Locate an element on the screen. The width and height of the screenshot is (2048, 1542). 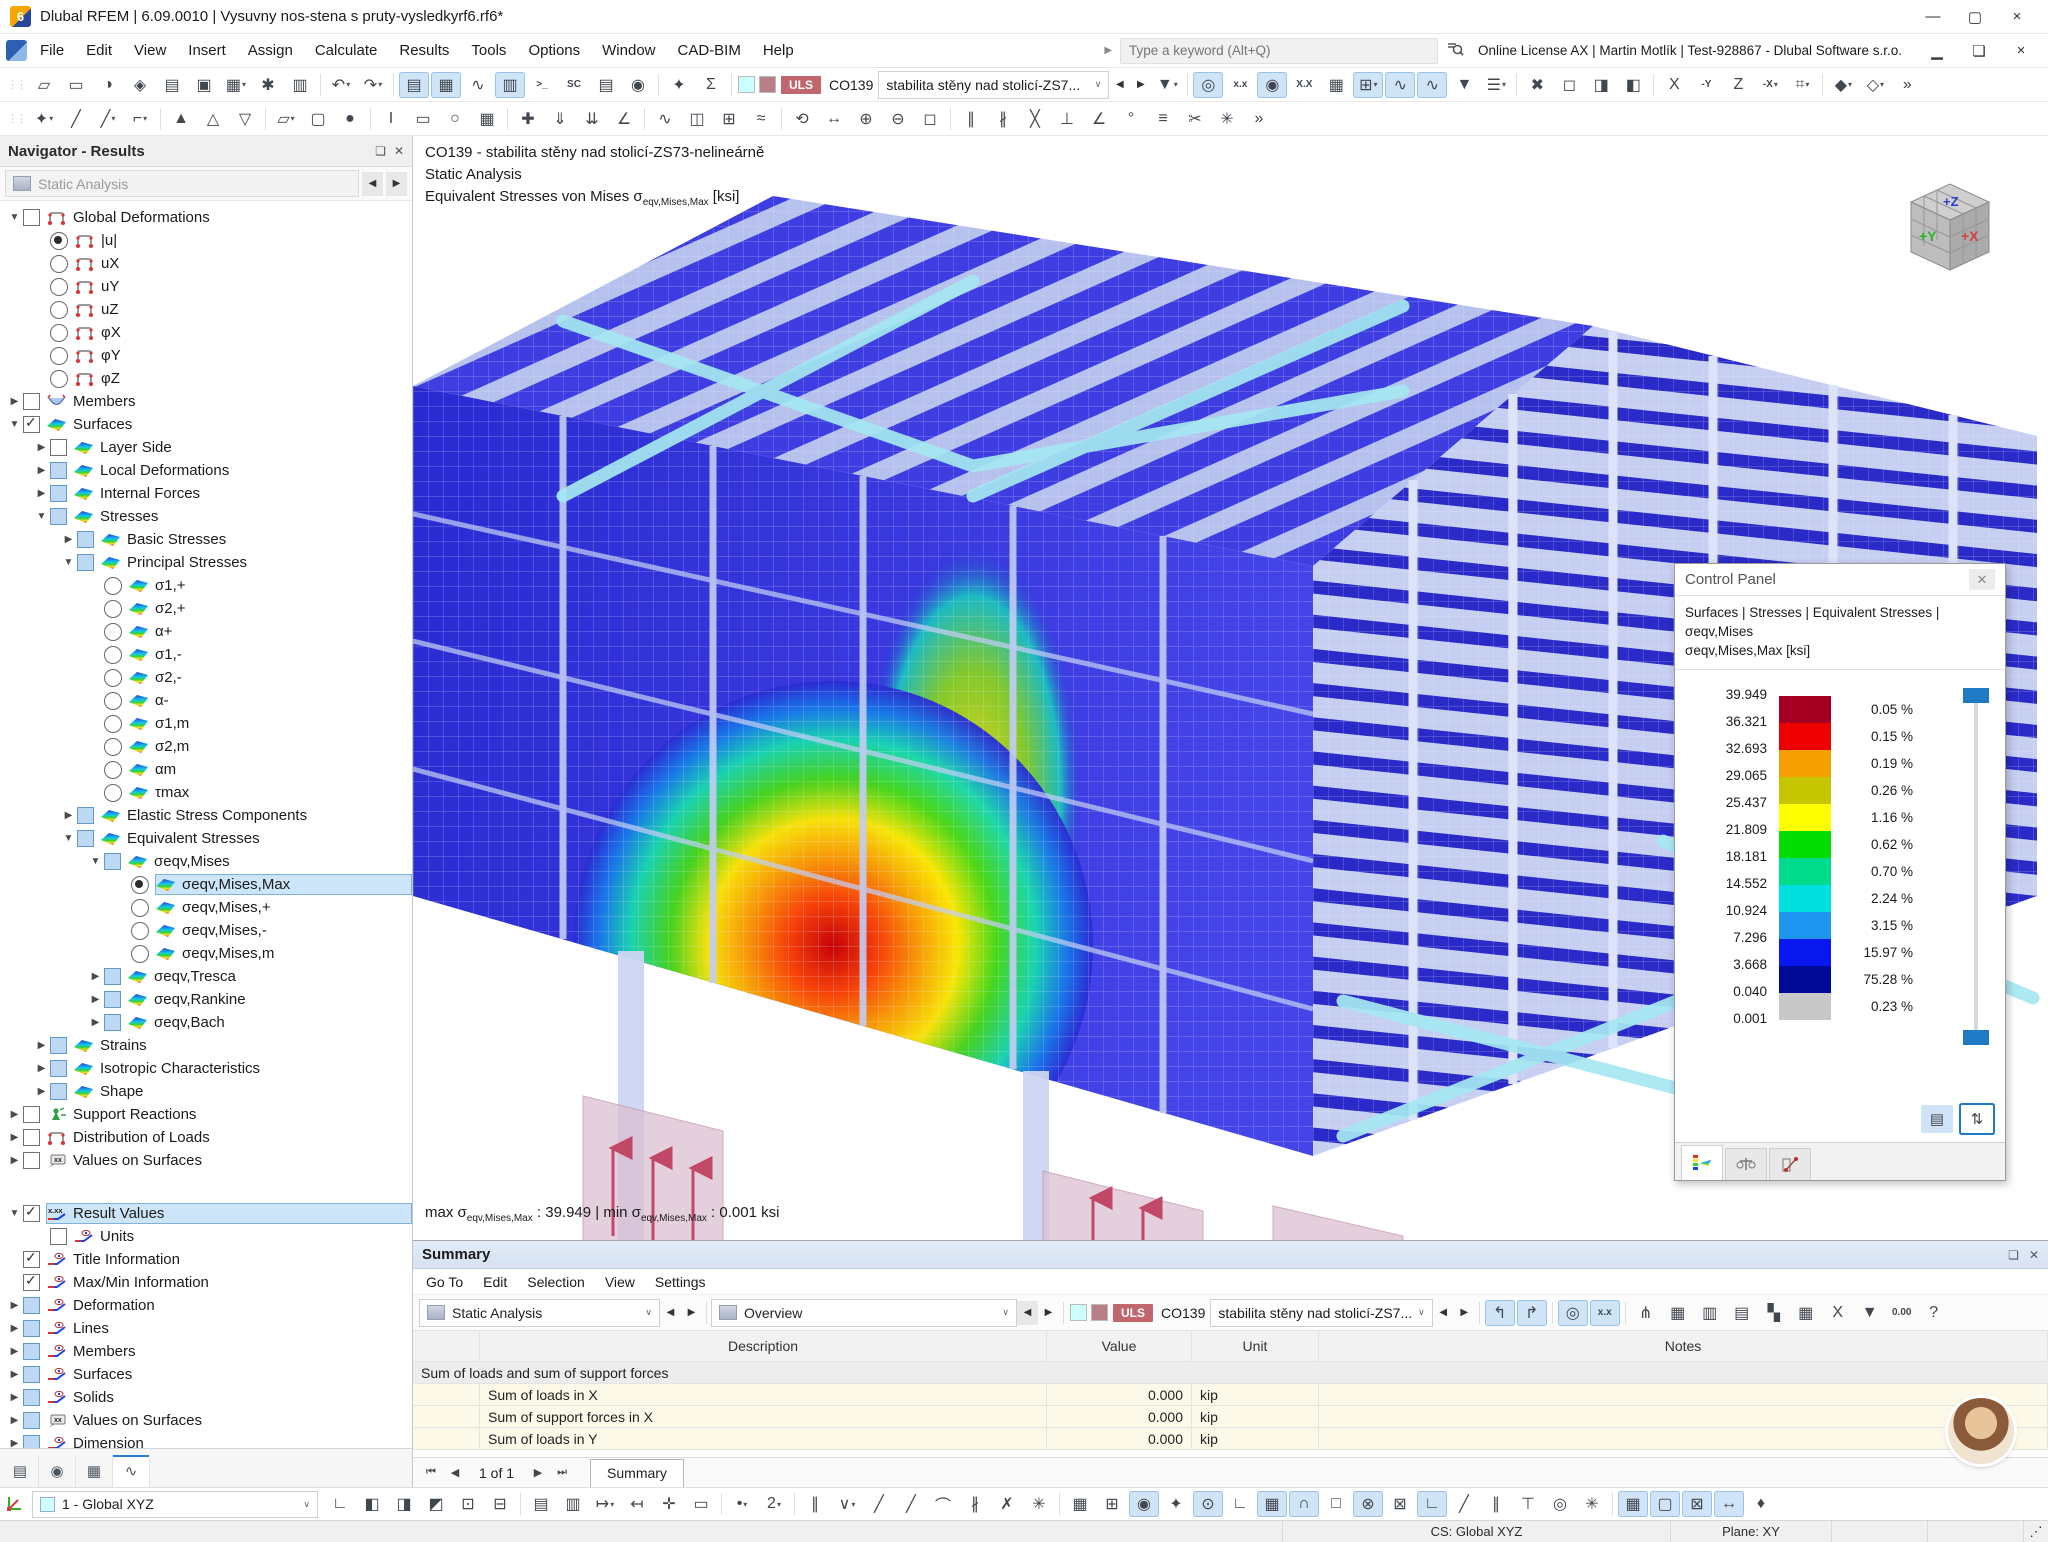
tree-item-dimension: ▶ Dimension is located at coordinates (206, 1440).